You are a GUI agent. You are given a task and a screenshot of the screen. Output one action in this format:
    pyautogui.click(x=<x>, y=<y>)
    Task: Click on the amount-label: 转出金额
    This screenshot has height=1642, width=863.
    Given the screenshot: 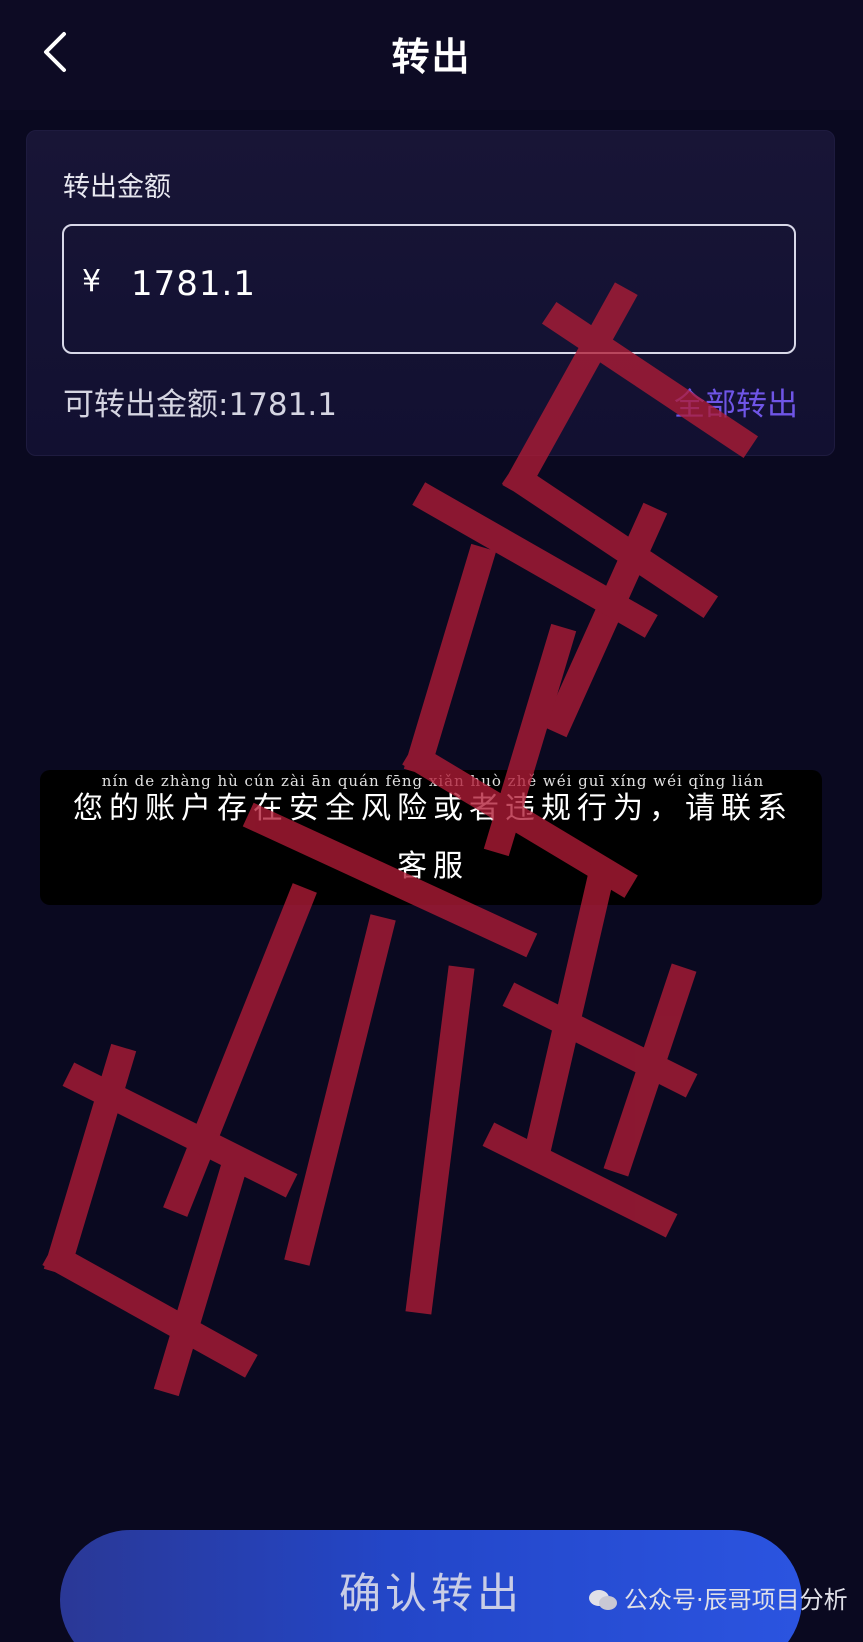 What is the action you would take?
    pyautogui.click(x=117, y=187)
    